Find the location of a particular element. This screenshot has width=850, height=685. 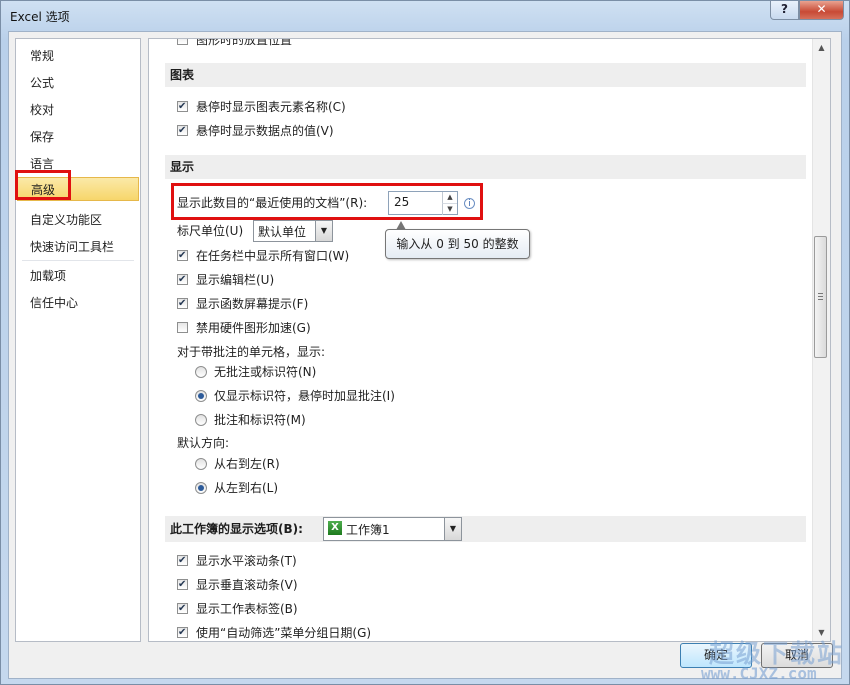

checkbox-label: 在任务栏中显示所有窗口(W) is located at coordinates (273, 256).